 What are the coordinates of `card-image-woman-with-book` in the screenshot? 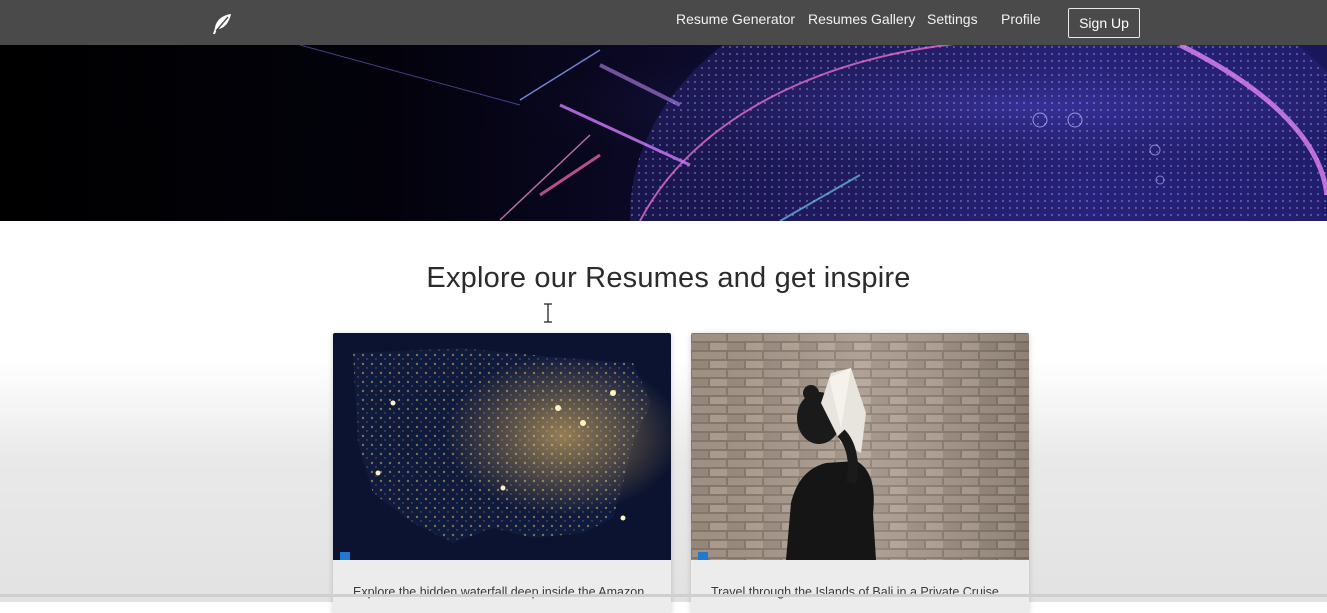 It's located at (860, 446).